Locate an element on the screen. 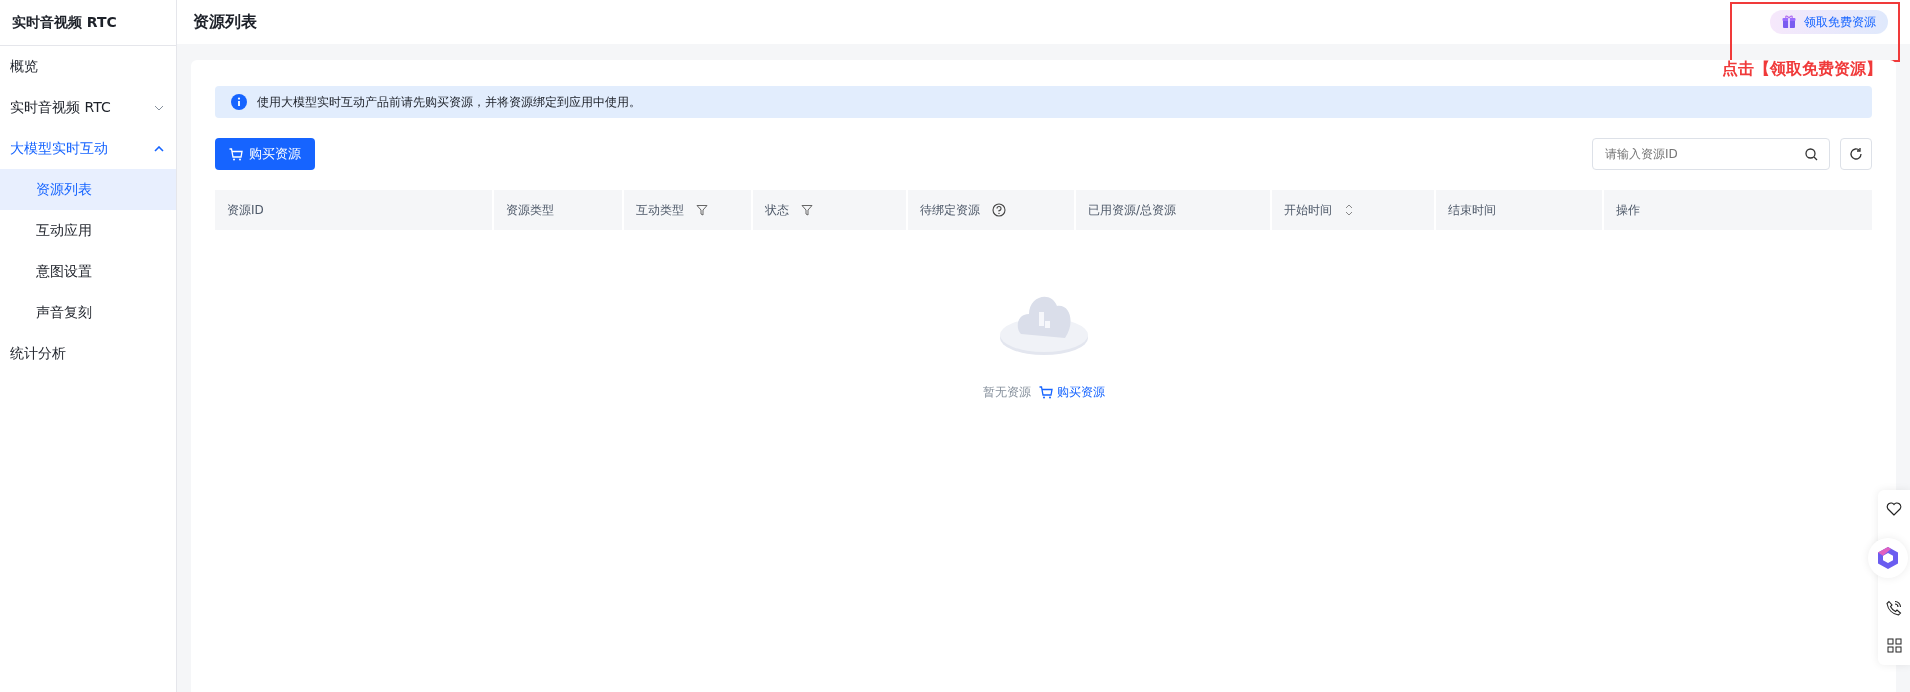 The image size is (1910, 692). nav-subitem: 互动应用 is located at coordinates (88, 230).